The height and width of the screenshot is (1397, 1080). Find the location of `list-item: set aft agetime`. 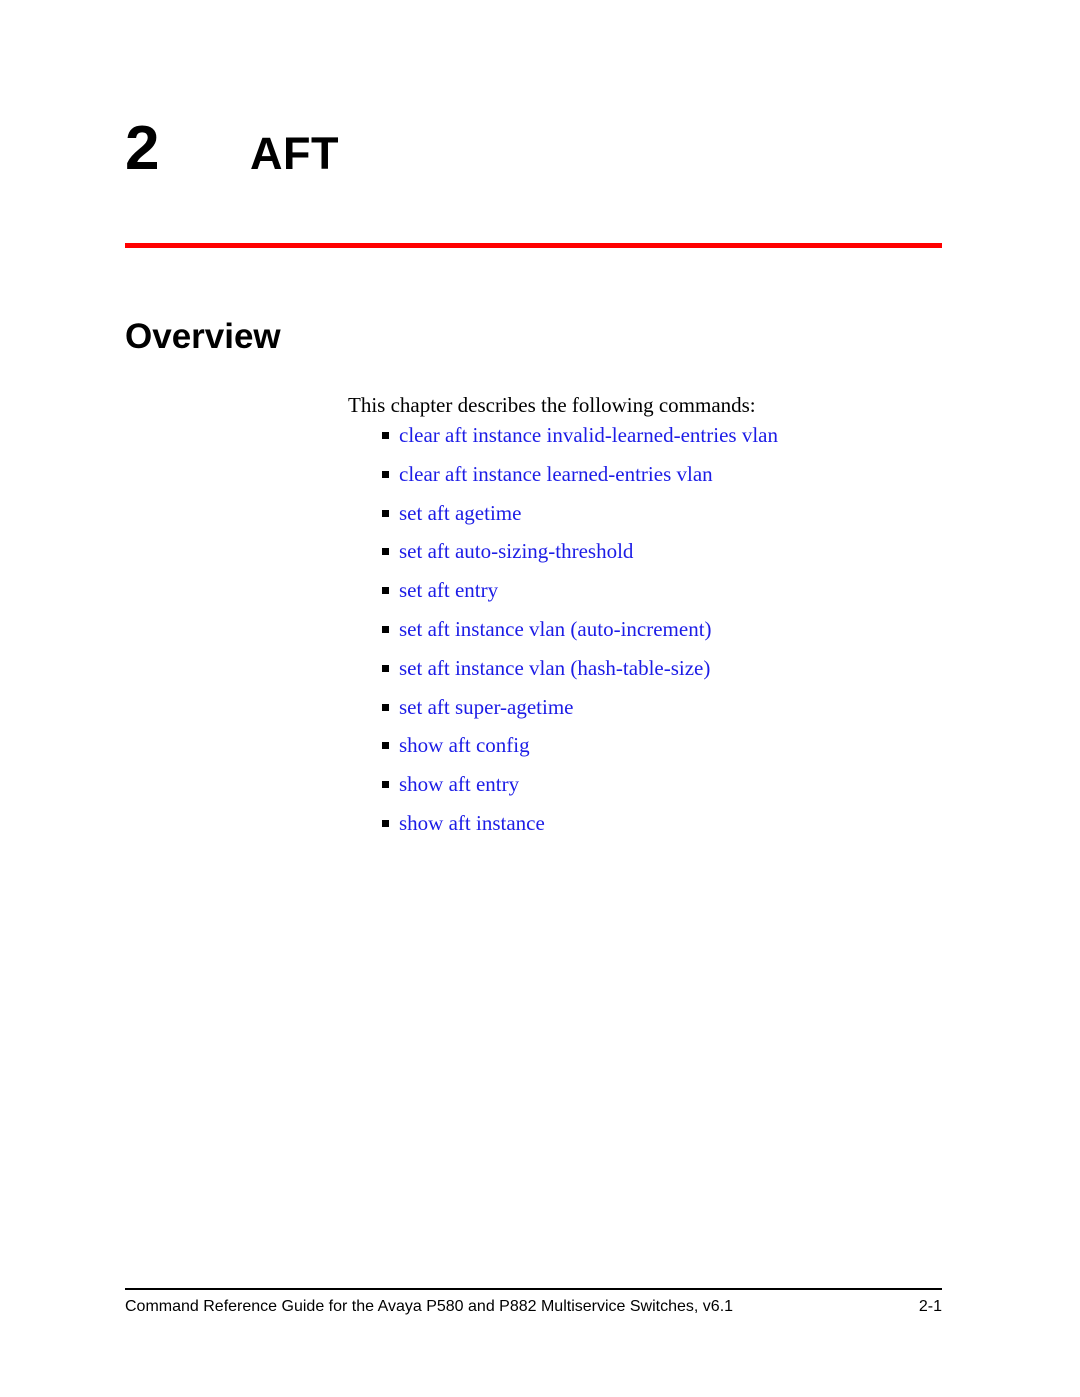

list-item: set aft agetime is located at coordinates (662, 520).